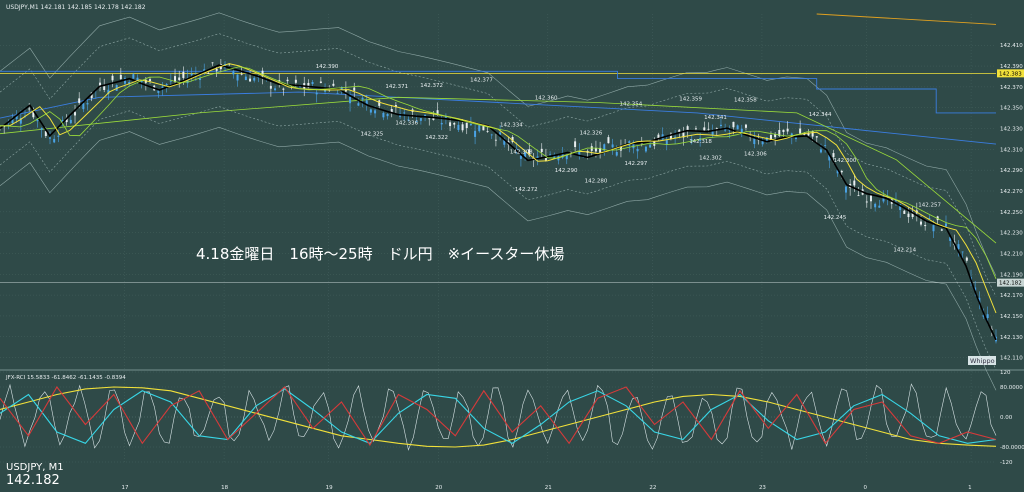 This screenshot has width=1024, height=492. I want to click on price-tick-label: 142.250, so click(1011, 213).